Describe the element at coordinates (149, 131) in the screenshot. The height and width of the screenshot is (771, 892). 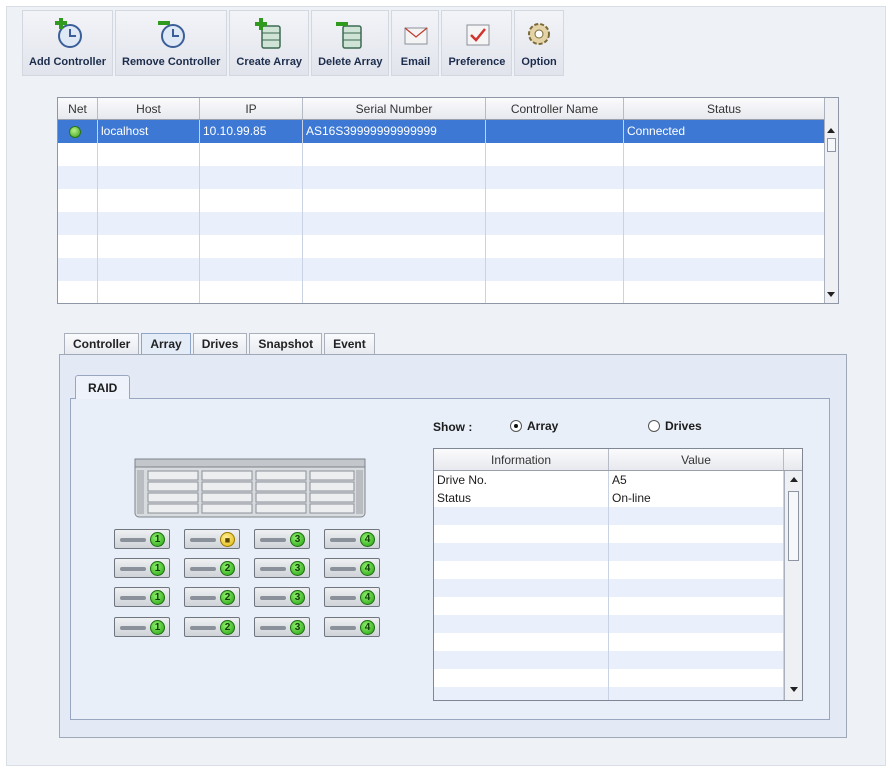
I see `host-cell: localhost` at that location.